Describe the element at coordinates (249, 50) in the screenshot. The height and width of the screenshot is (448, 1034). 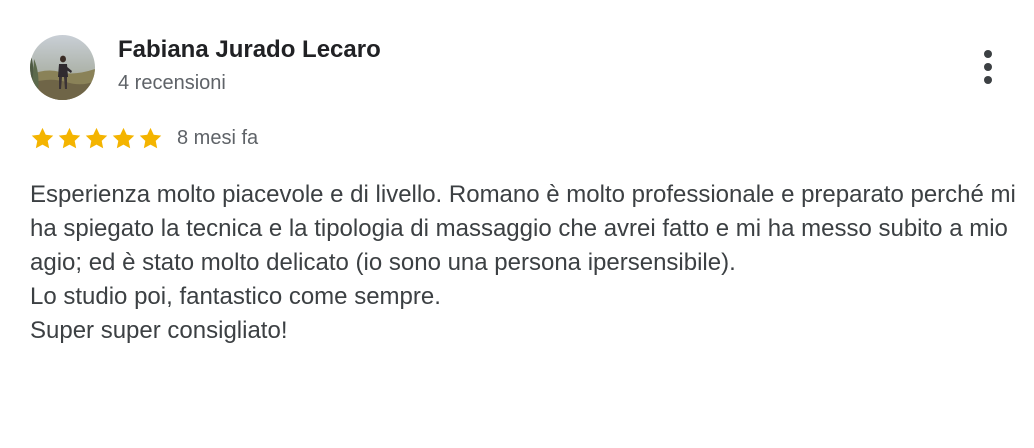
I see `author-name: Fabiana Jurado Lecaro` at that location.